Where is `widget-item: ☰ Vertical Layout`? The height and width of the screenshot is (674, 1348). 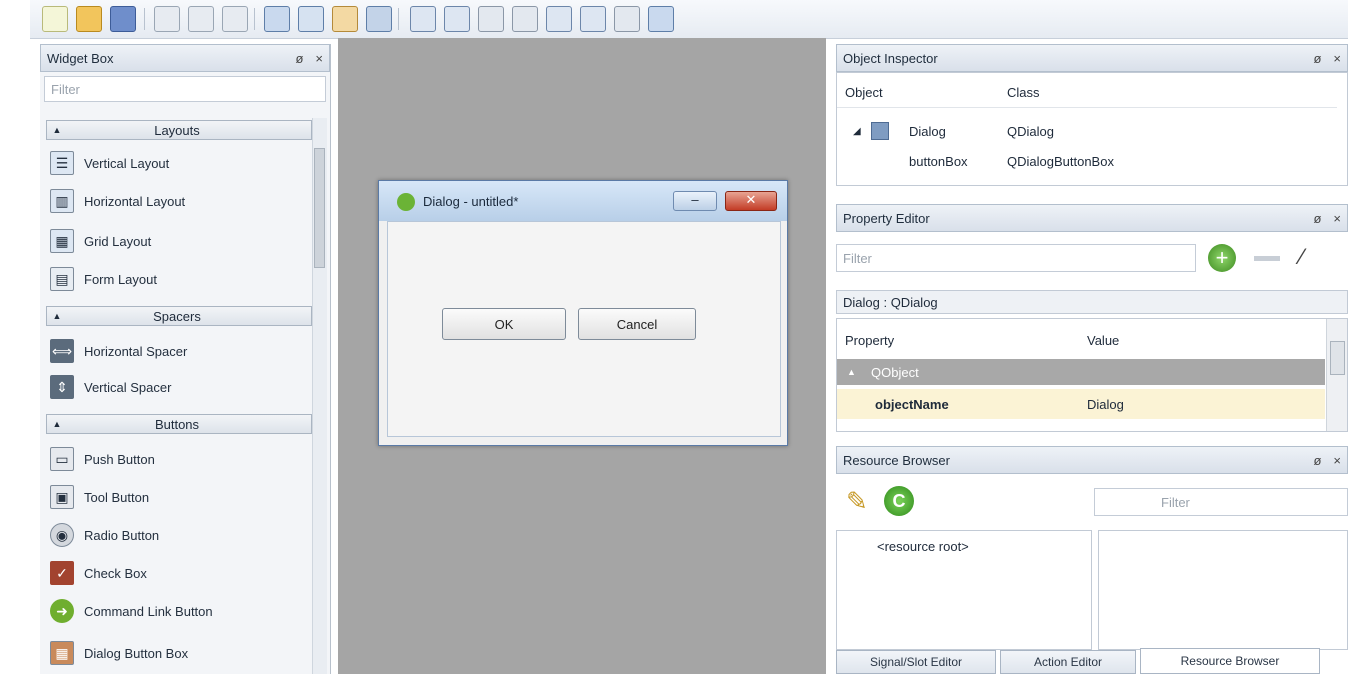 widget-item: ☰ Vertical Layout is located at coordinates (109, 163).